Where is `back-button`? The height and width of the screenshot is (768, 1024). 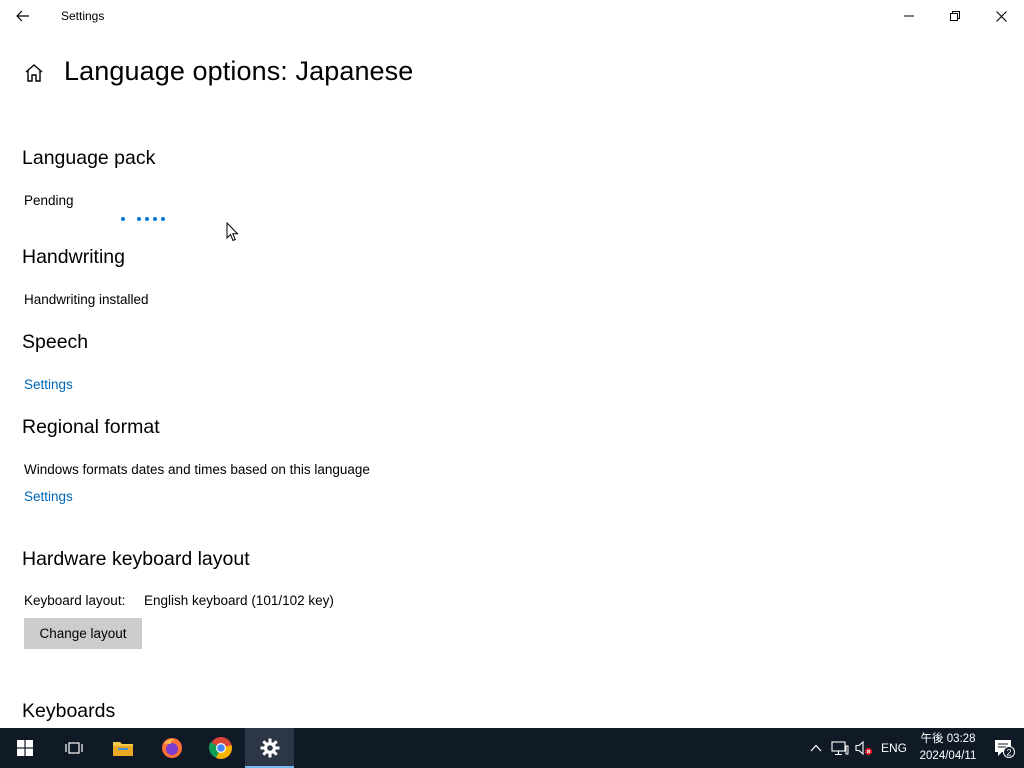 back-button is located at coordinates (23, 16).